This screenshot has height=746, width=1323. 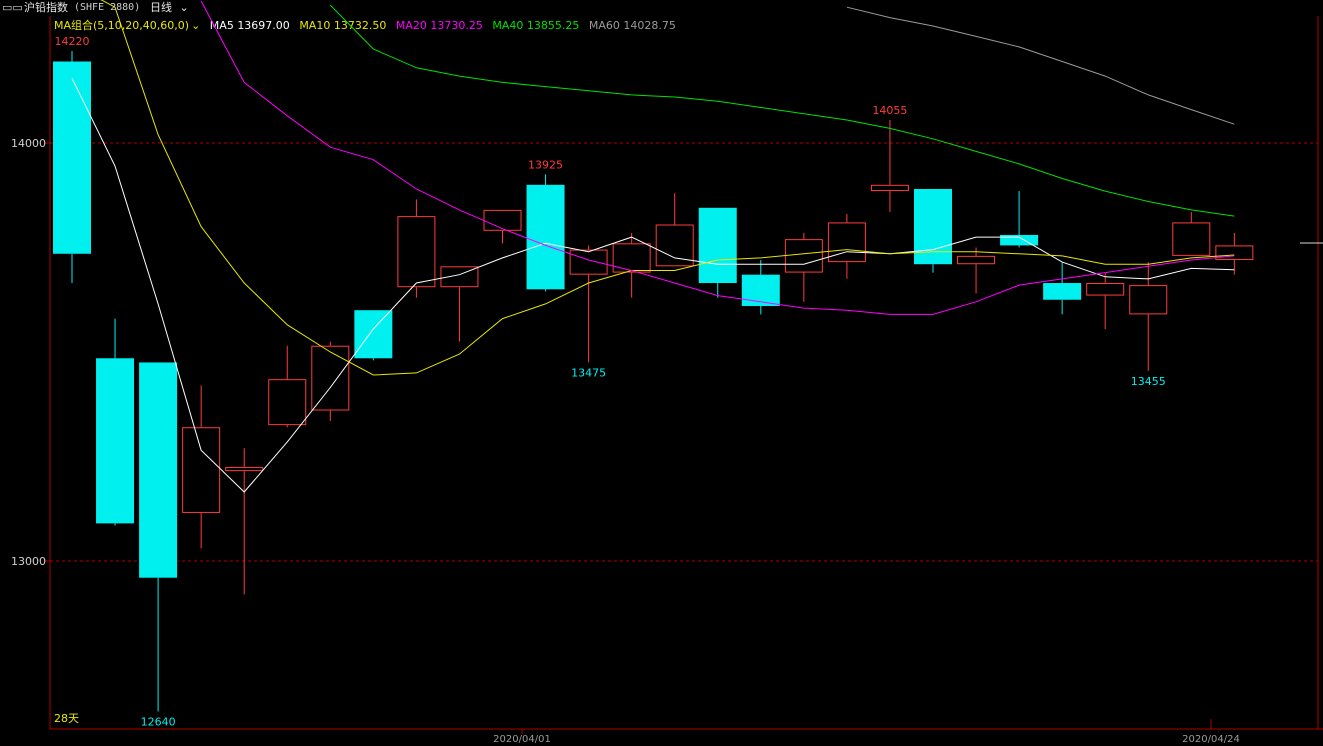 What do you see at coordinates (1211, 739) in the screenshot?
I see `x-date-label: 2020/04/24` at bounding box center [1211, 739].